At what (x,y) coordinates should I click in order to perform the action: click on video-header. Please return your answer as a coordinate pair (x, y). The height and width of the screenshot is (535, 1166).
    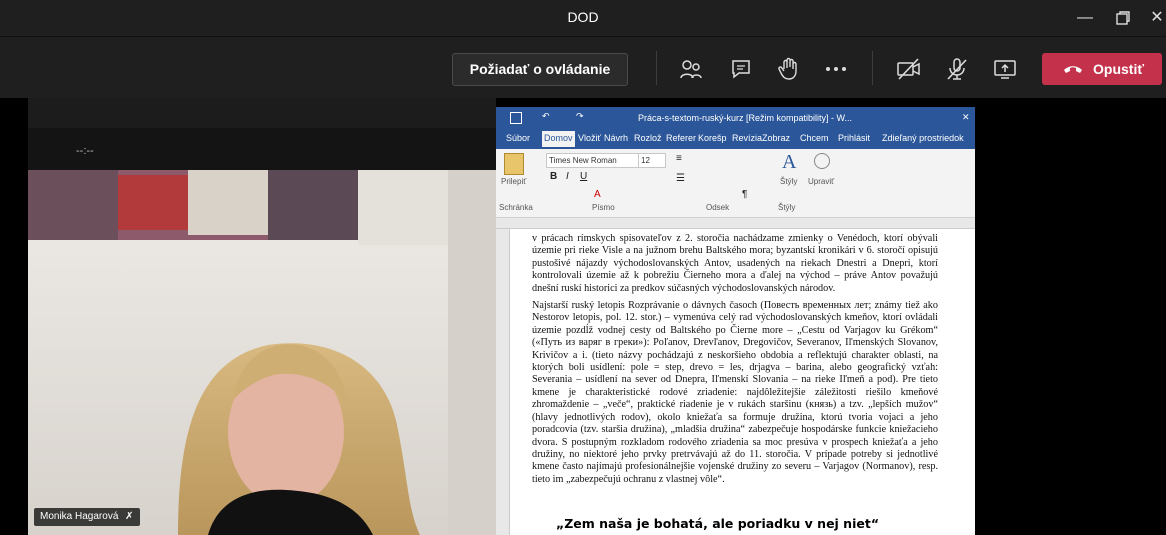
    Looking at the image, I should click on (262, 113).